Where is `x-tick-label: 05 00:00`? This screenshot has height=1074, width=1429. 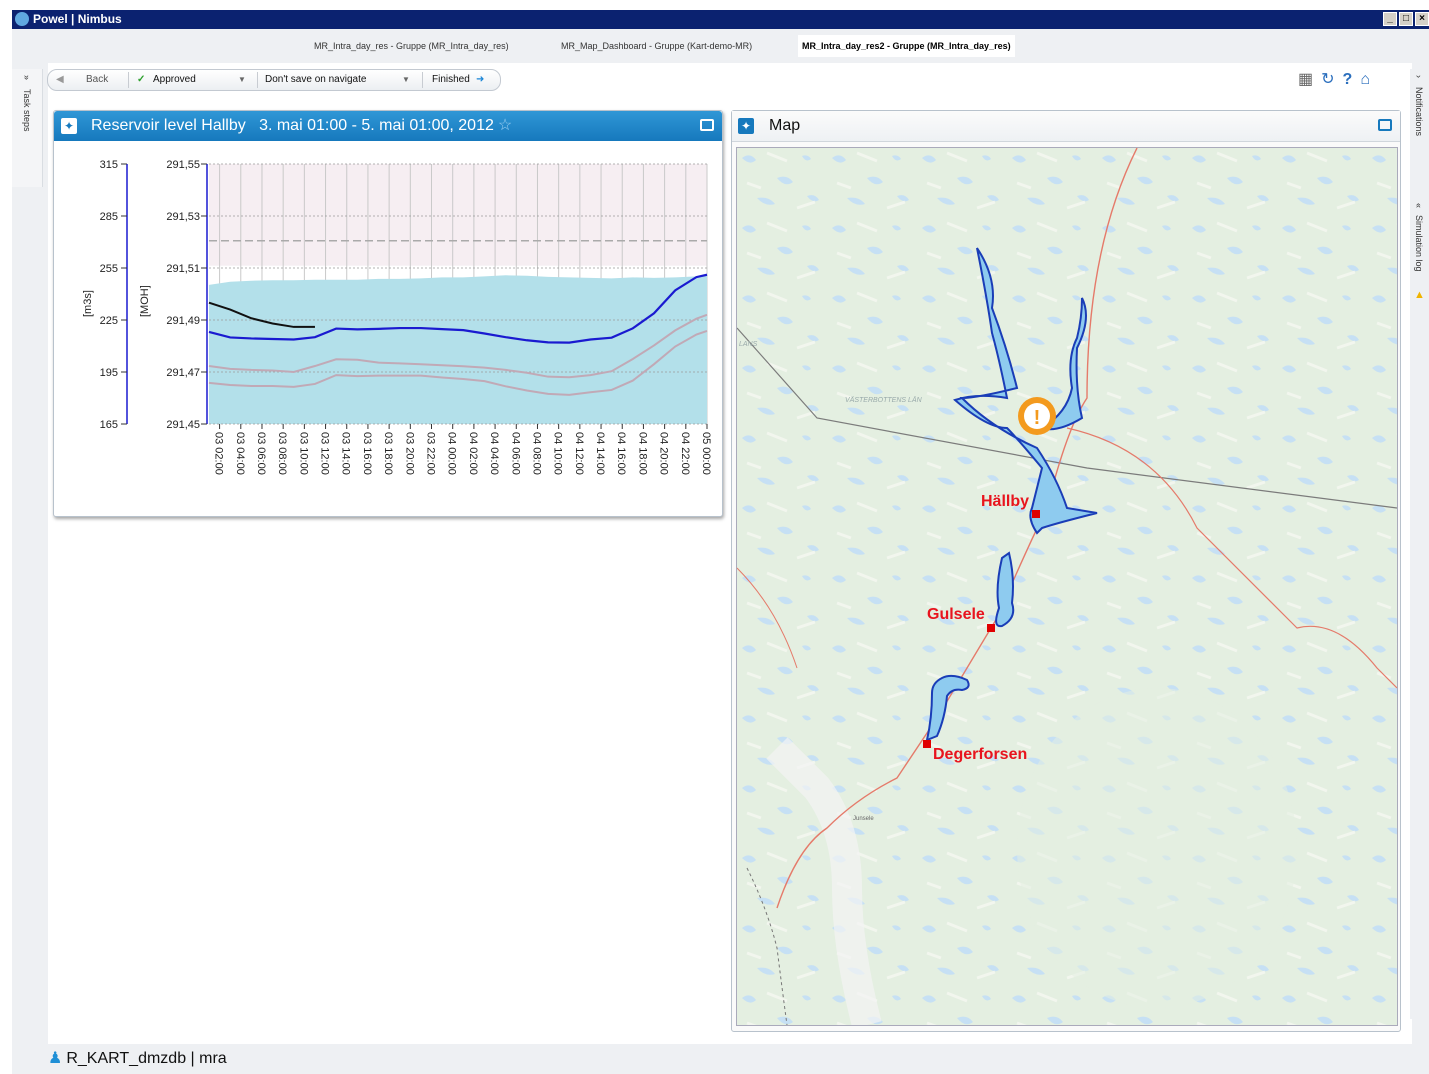 x-tick-label: 05 00:00 is located at coordinates (706, 453).